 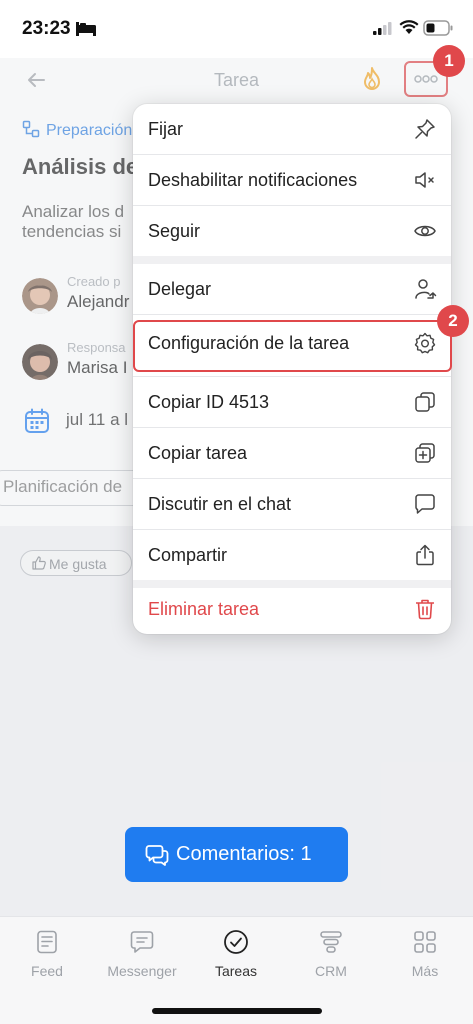 I want to click on menu-item-label: Copiar ID 4513, so click(x=209, y=402).